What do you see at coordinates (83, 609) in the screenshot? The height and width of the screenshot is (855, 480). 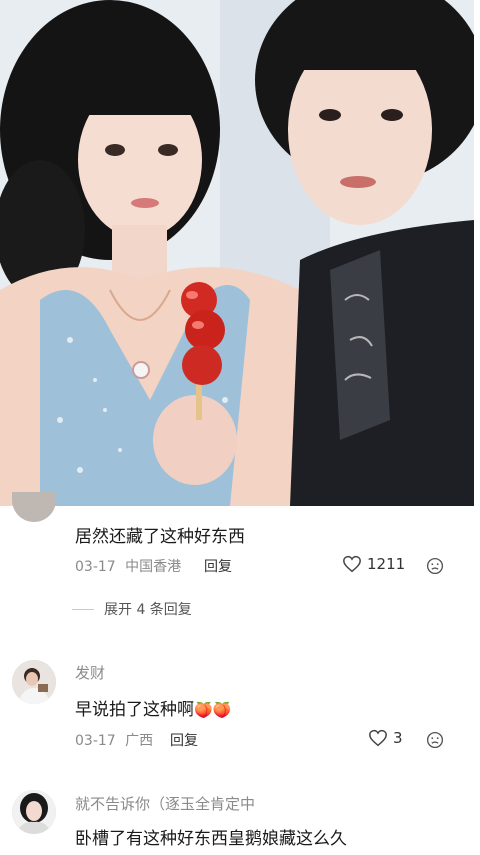 I see `divider-line` at bounding box center [83, 609].